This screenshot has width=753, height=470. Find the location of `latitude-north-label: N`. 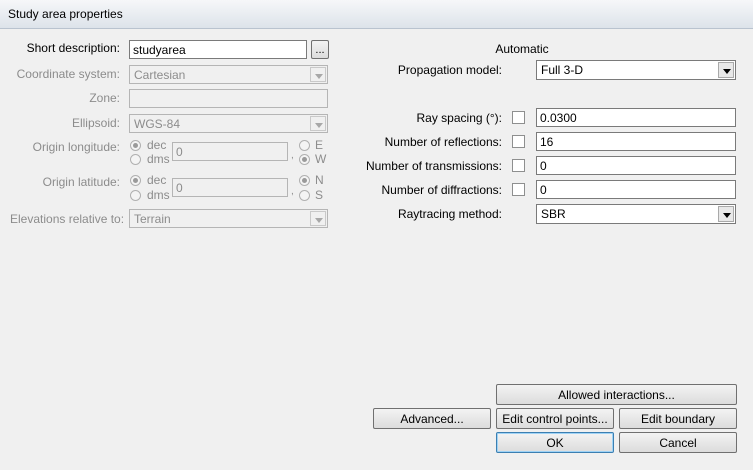

latitude-north-label: N is located at coordinates (319, 180).